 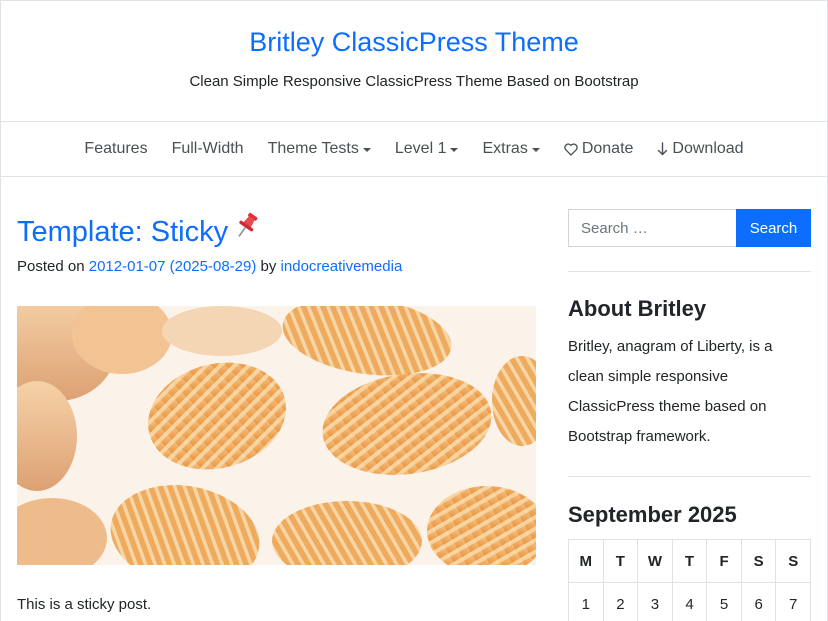 I want to click on search-button: Search, so click(x=773, y=228).